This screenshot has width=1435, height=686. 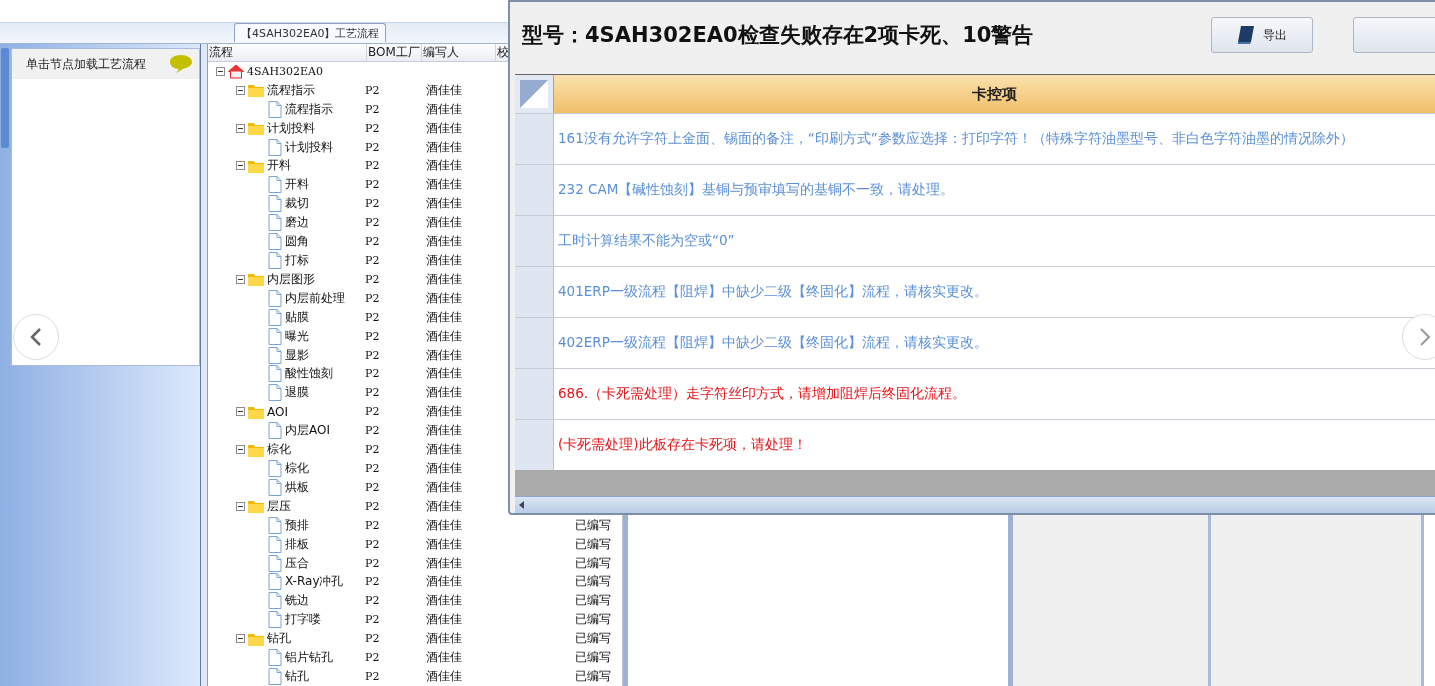 I want to click on tree-node-label: 磨边, so click(x=297, y=223).